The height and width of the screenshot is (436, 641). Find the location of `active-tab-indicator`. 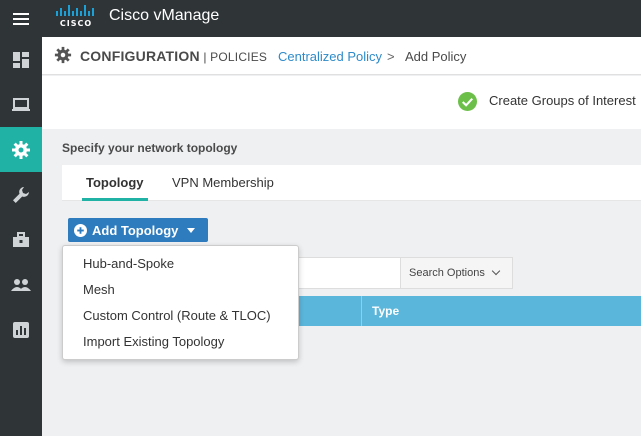

active-tab-indicator is located at coordinates (115, 199).